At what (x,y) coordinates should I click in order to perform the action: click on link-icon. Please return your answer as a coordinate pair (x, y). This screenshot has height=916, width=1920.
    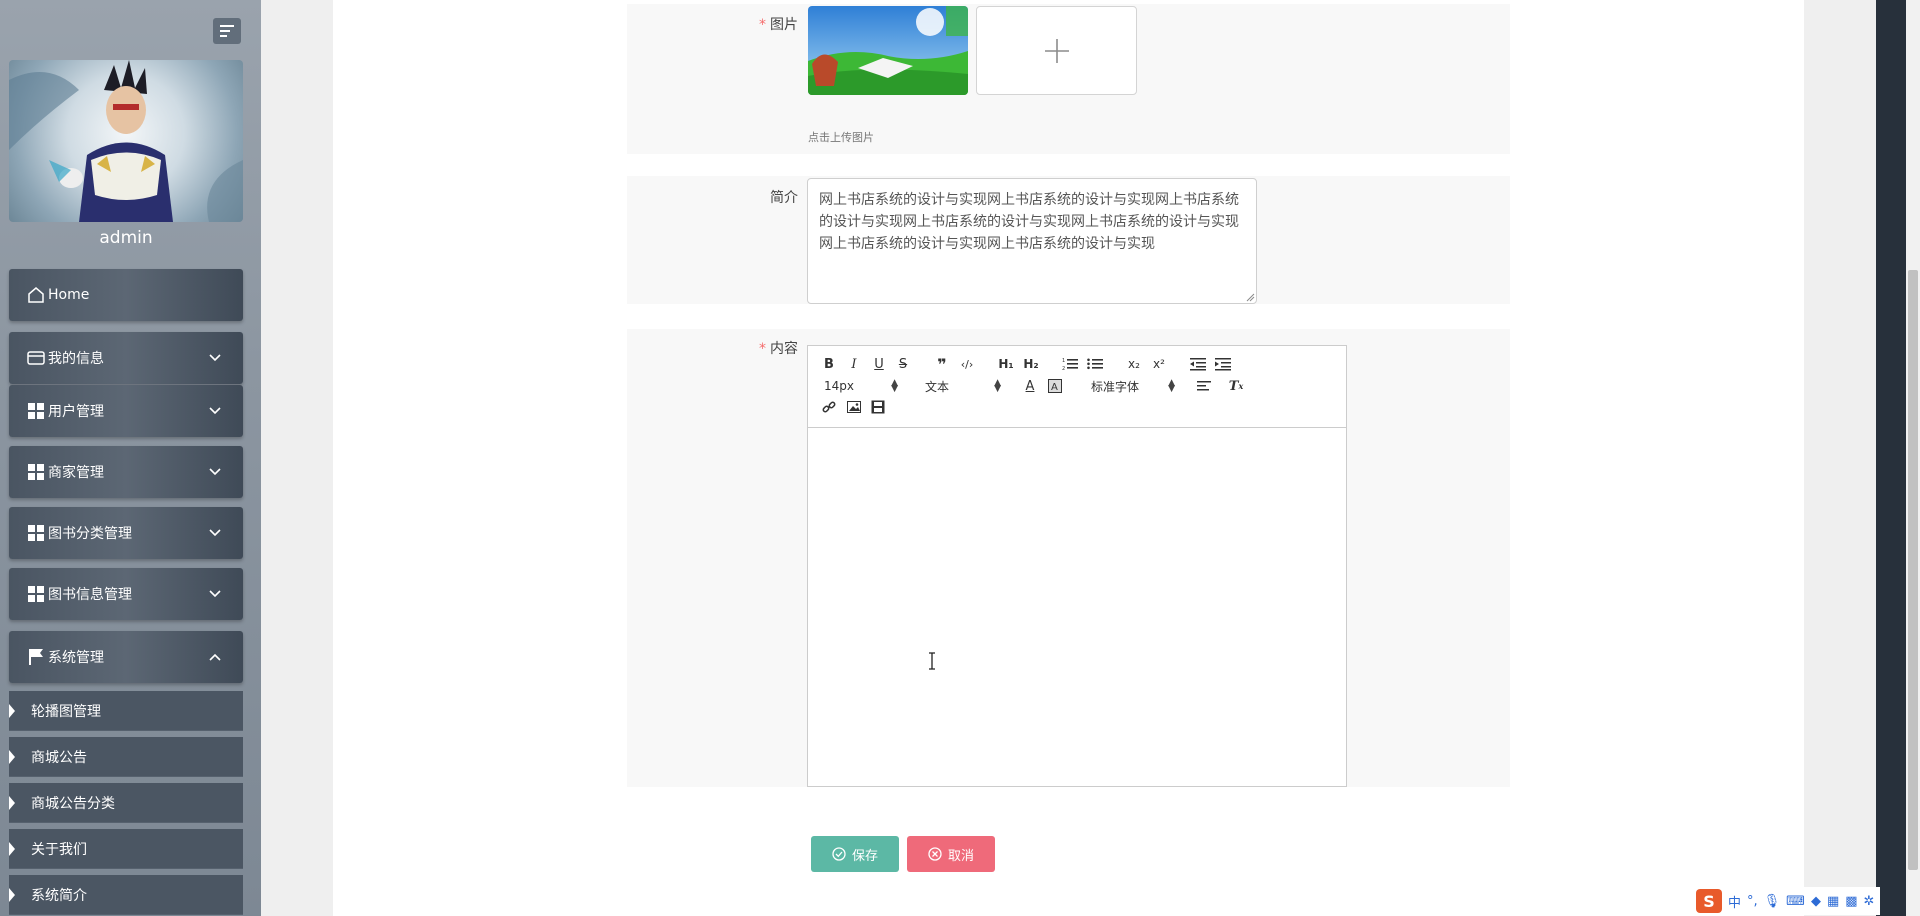
    Looking at the image, I should click on (829, 407).